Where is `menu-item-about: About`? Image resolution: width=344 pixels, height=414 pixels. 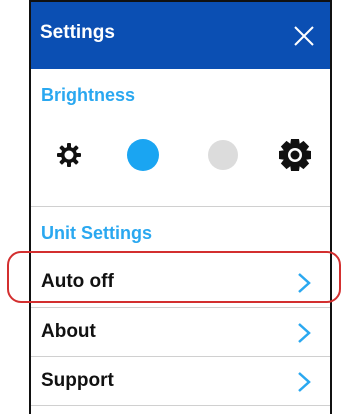 menu-item-about: About is located at coordinates (180, 332).